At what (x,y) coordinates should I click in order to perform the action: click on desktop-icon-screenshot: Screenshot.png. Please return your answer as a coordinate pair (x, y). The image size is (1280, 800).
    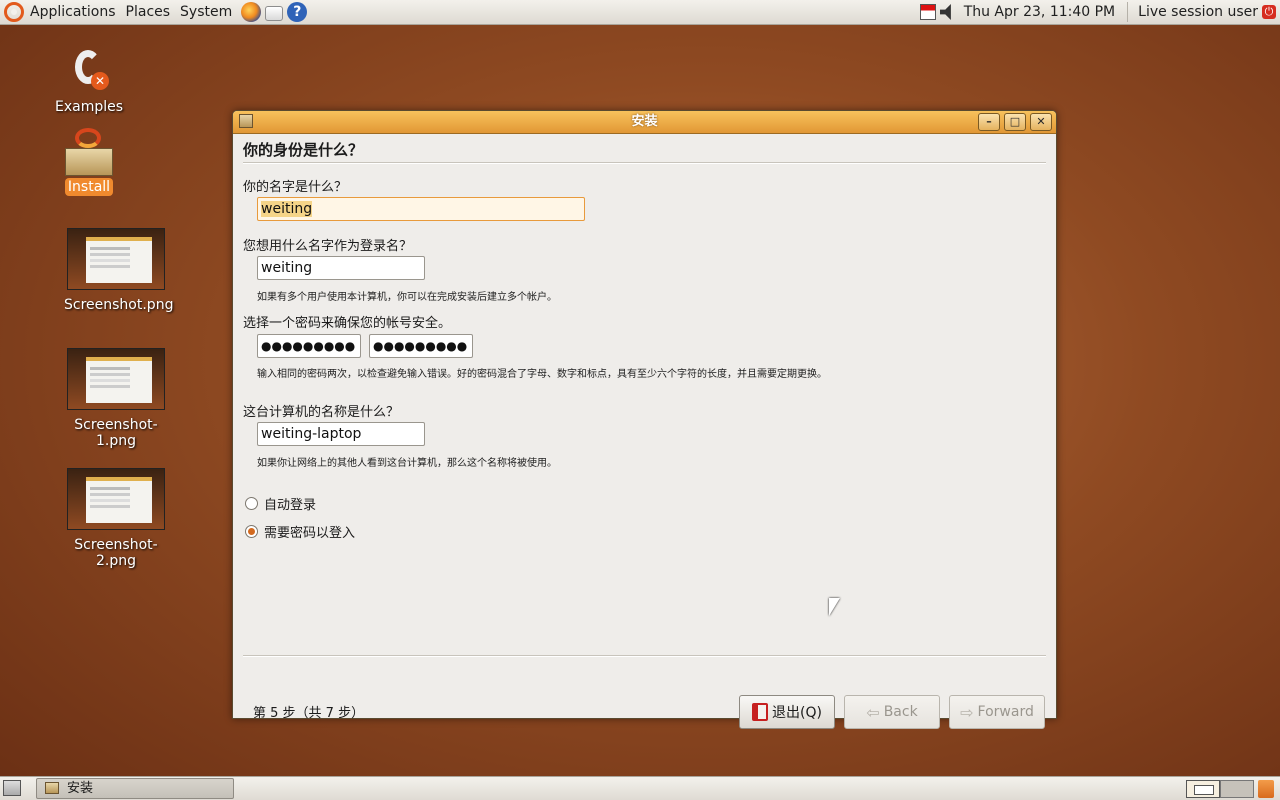
    Looking at the image, I should click on (117, 271).